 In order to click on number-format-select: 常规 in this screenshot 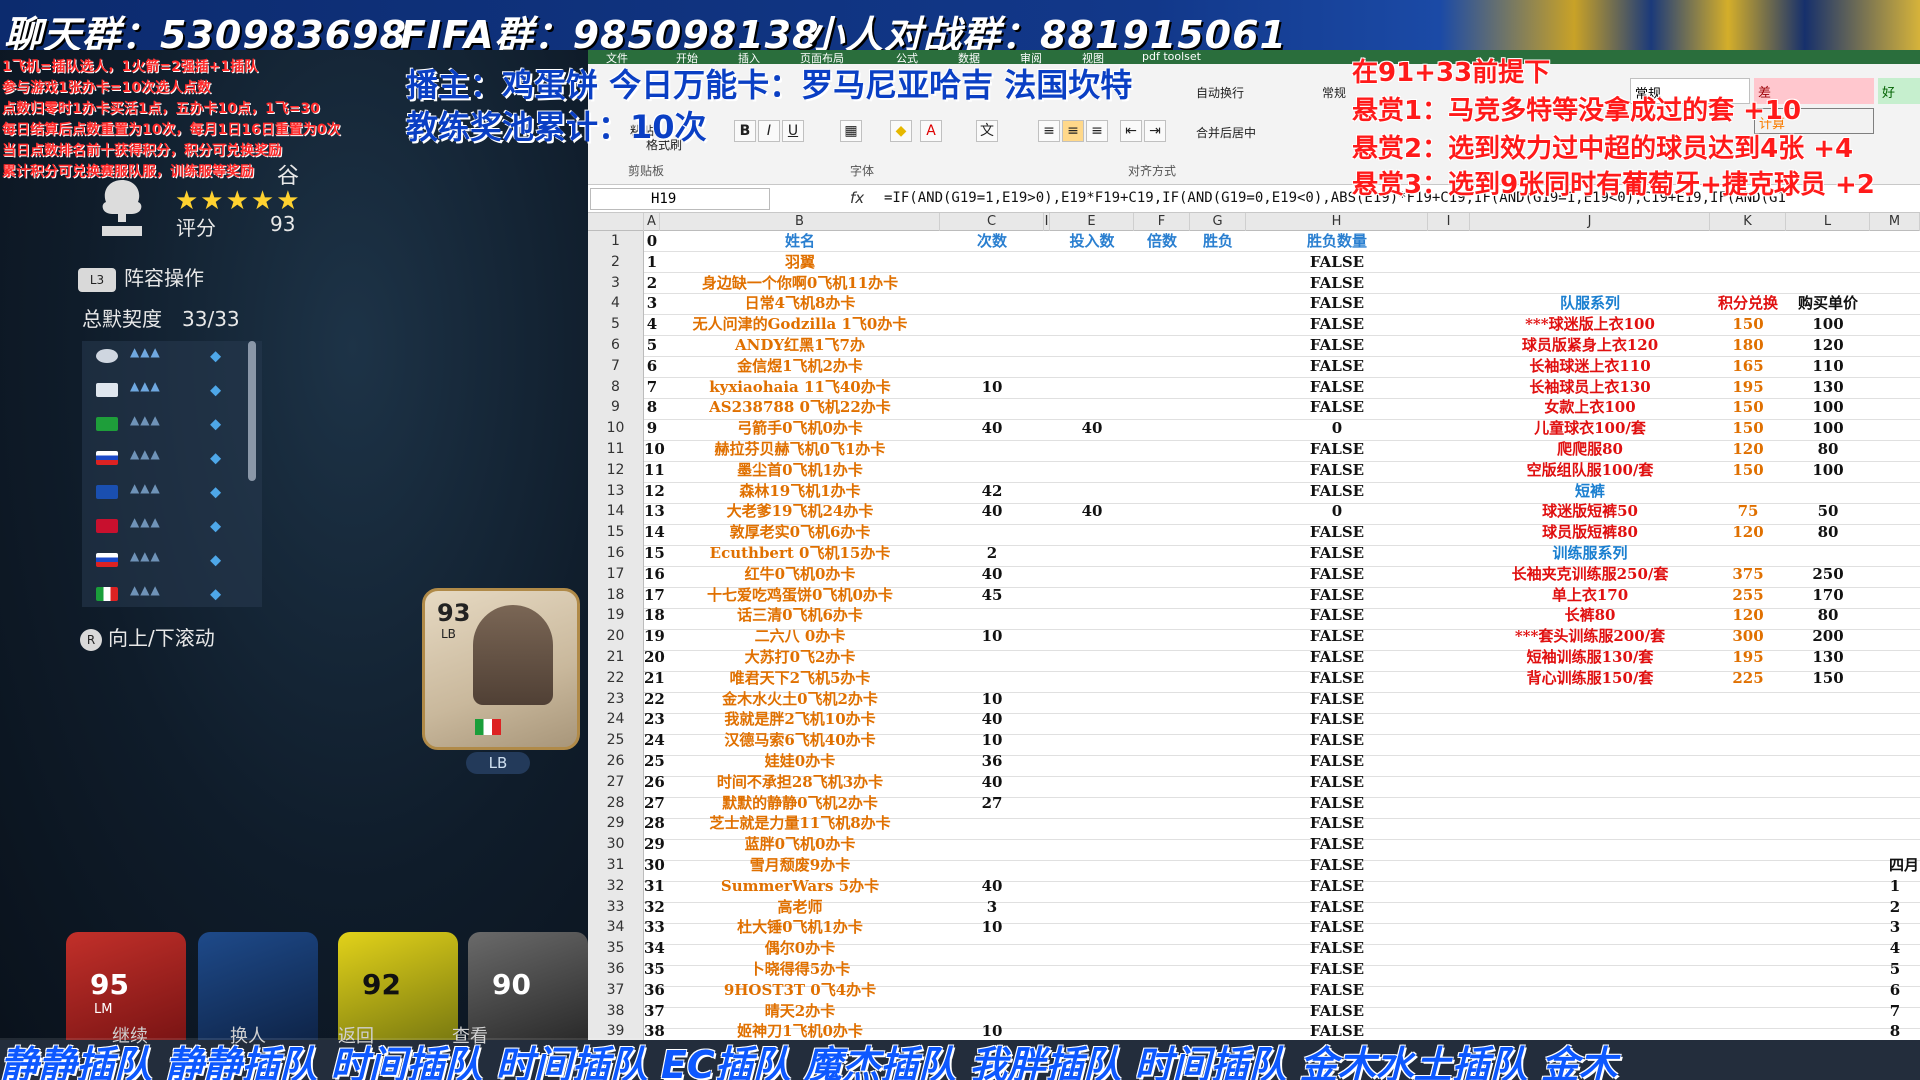, I will do `click(1334, 92)`.